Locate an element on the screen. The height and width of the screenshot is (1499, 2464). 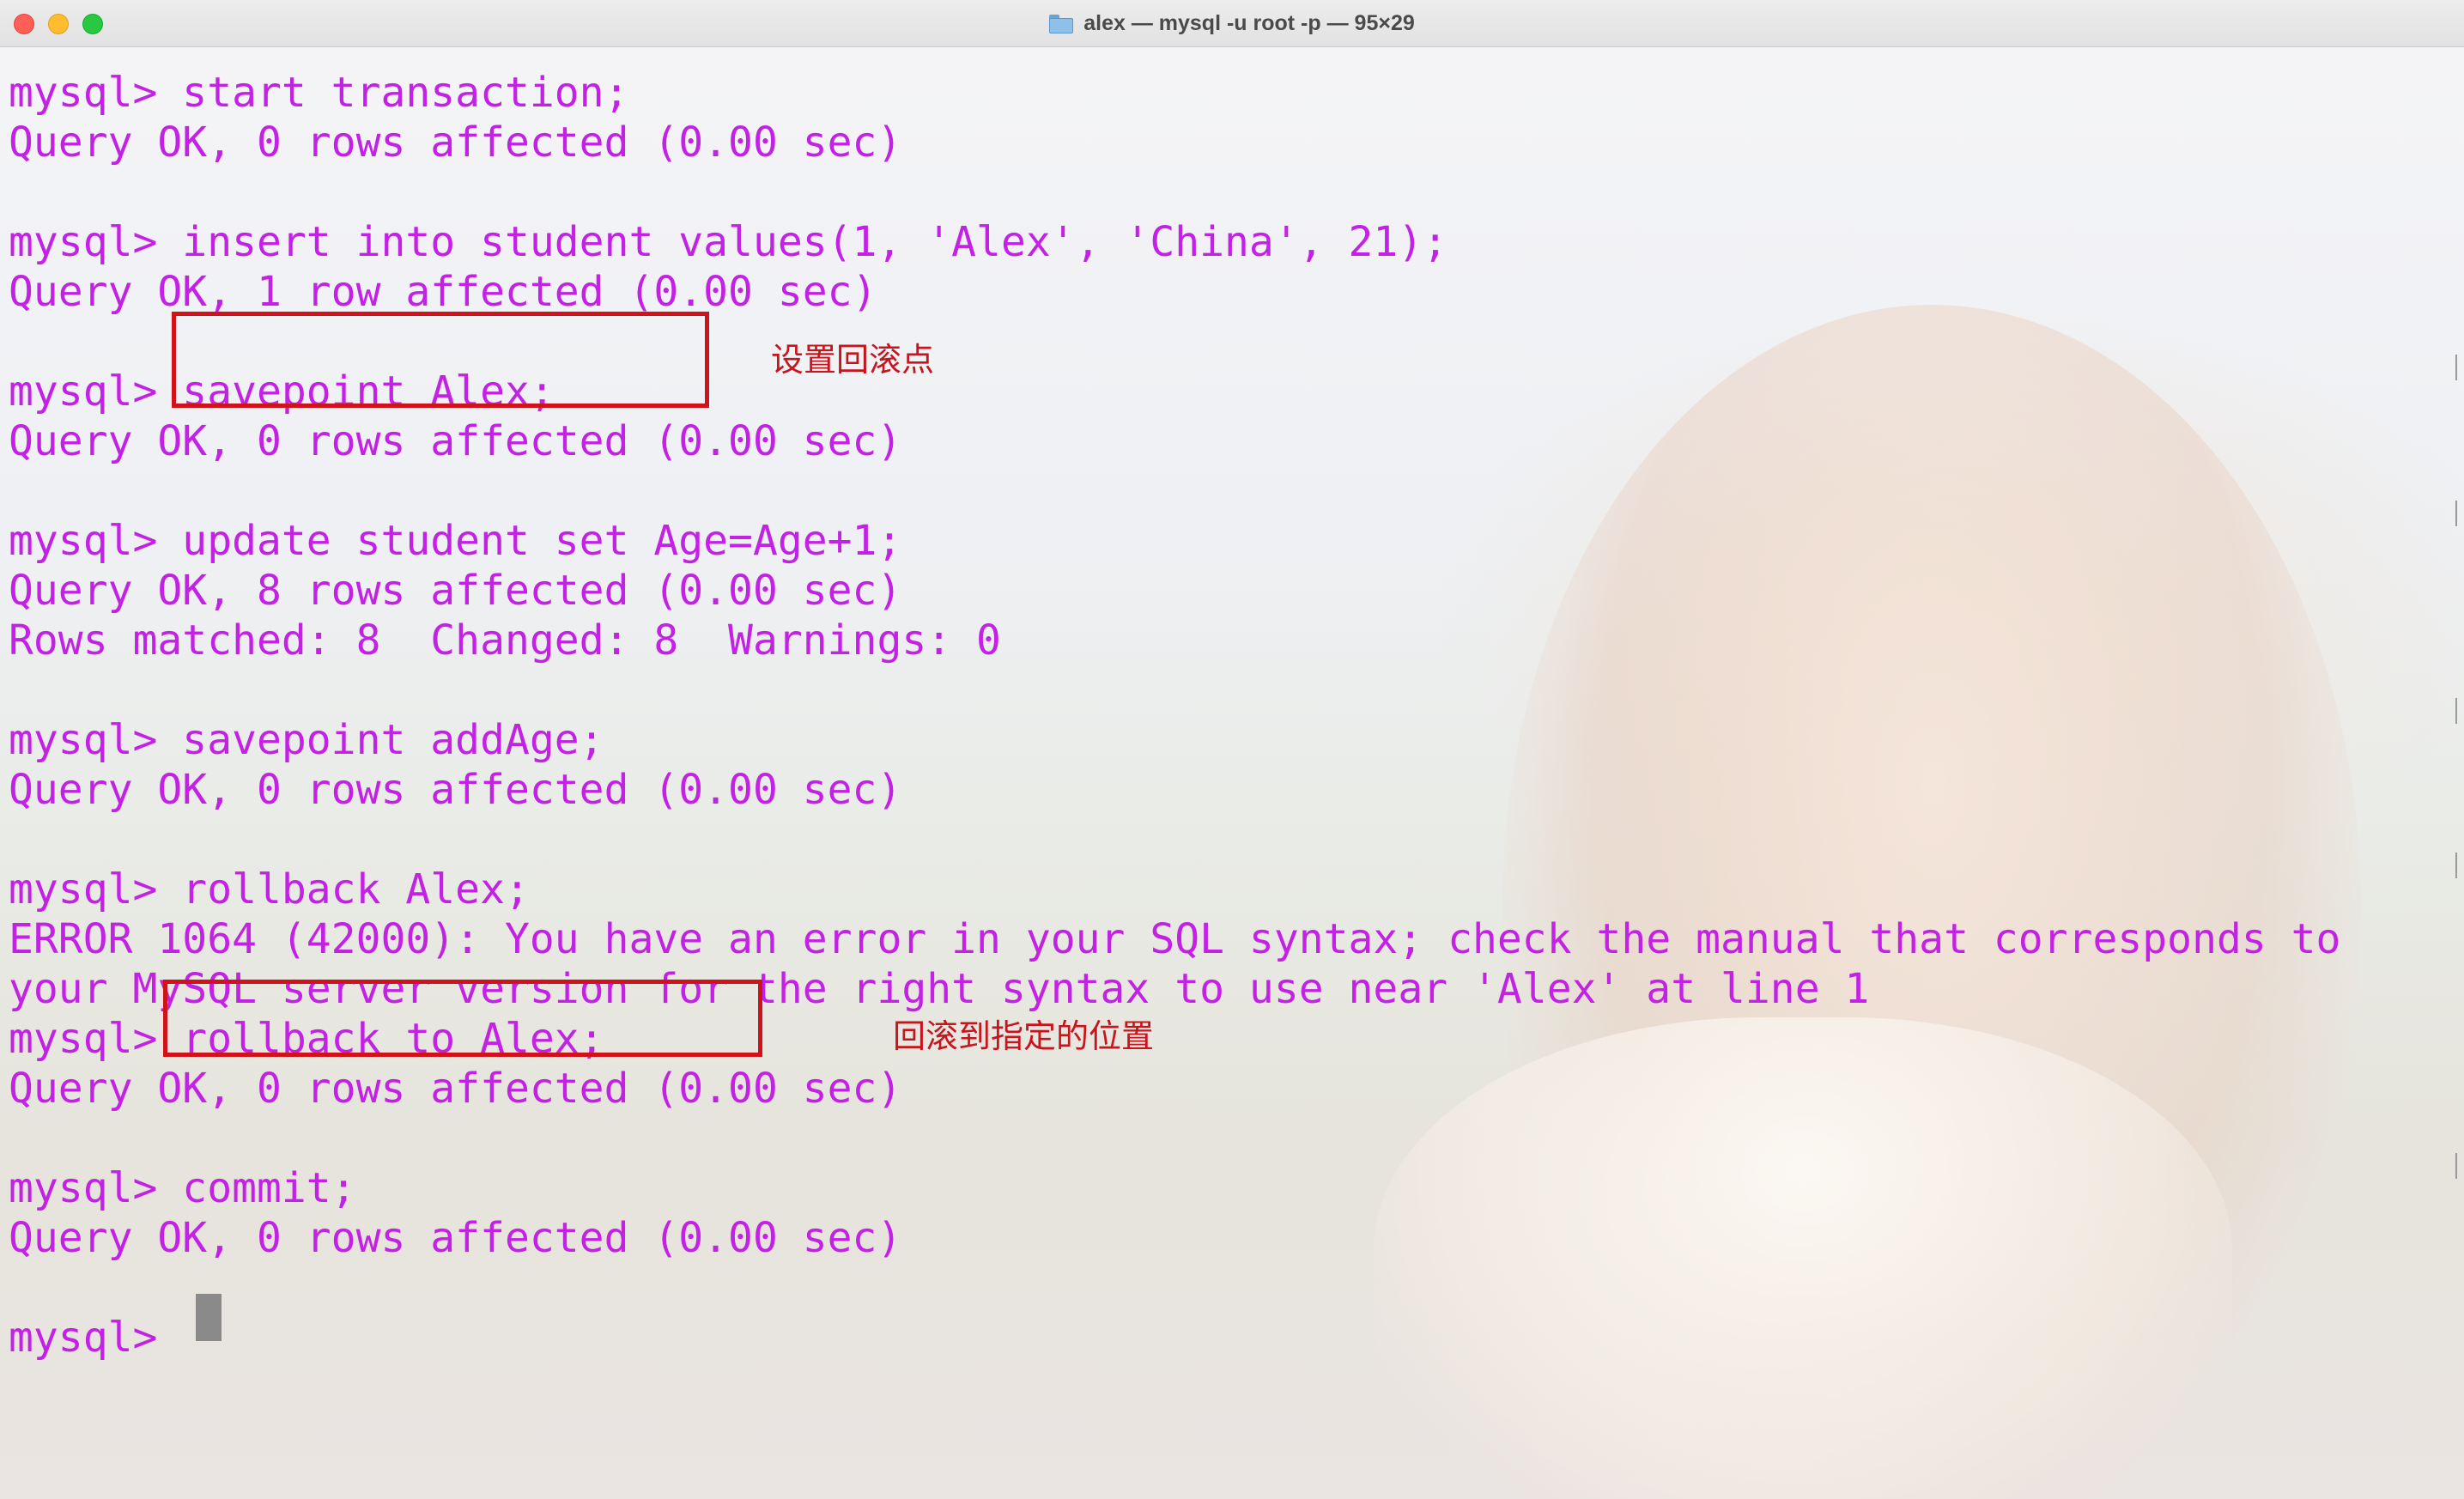
terminal-line: mysql> commit; is located at coordinates (182, 1188).